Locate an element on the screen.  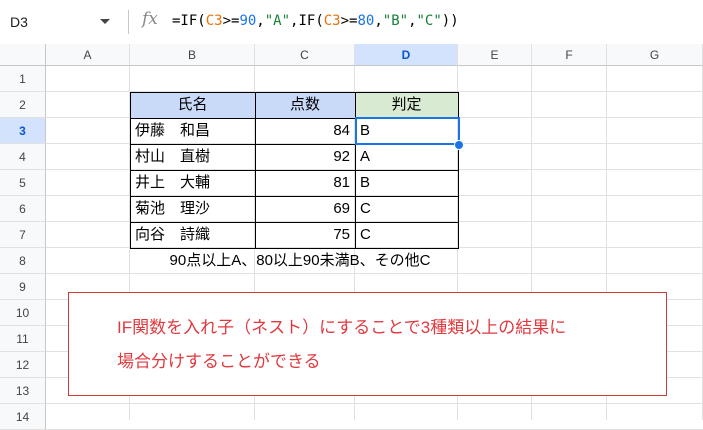
formula-token: =IF( is located at coordinates (189, 21).